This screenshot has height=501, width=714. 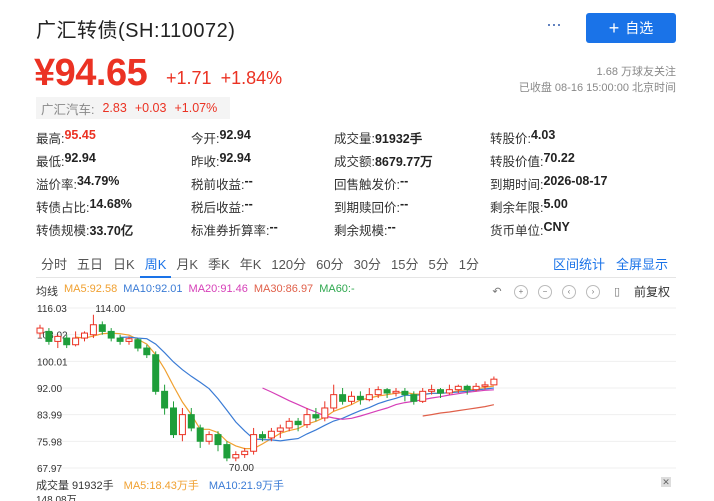 What do you see at coordinates (593, 291) in the screenshot?
I see `chevron-right-icon: ›` at bounding box center [593, 291].